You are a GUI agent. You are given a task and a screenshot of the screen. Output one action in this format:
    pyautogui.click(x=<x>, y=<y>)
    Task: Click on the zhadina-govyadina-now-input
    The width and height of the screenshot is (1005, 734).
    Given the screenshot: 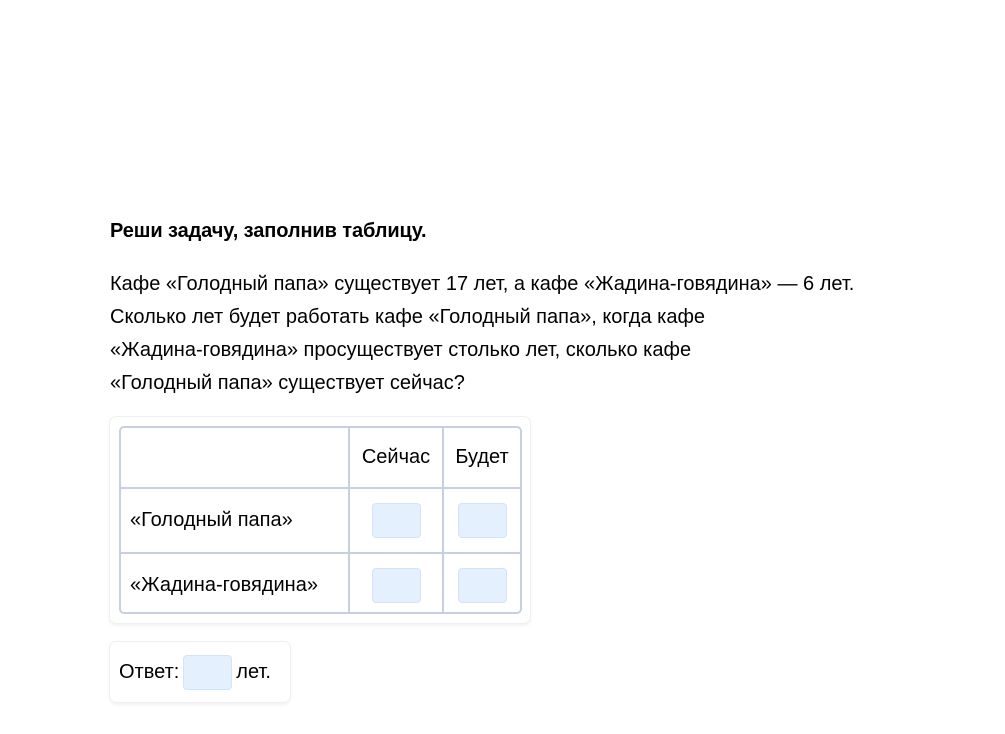 What is the action you would take?
    pyautogui.click(x=396, y=585)
    